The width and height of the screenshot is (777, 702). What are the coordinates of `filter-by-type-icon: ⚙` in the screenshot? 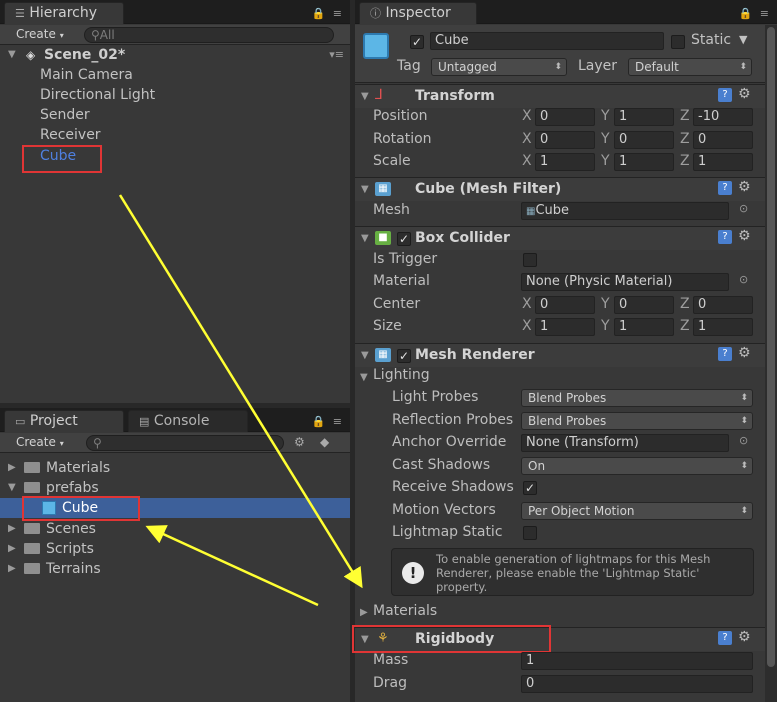 It's located at (299, 442).